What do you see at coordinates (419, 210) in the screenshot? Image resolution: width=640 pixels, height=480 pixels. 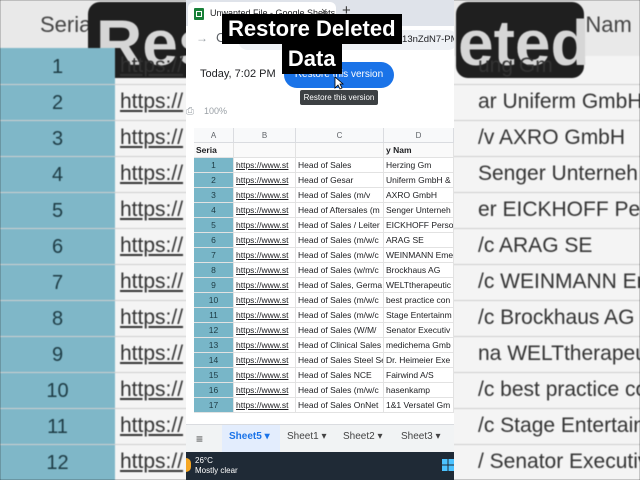 I see `company-cell: Senger Unterneh` at bounding box center [419, 210].